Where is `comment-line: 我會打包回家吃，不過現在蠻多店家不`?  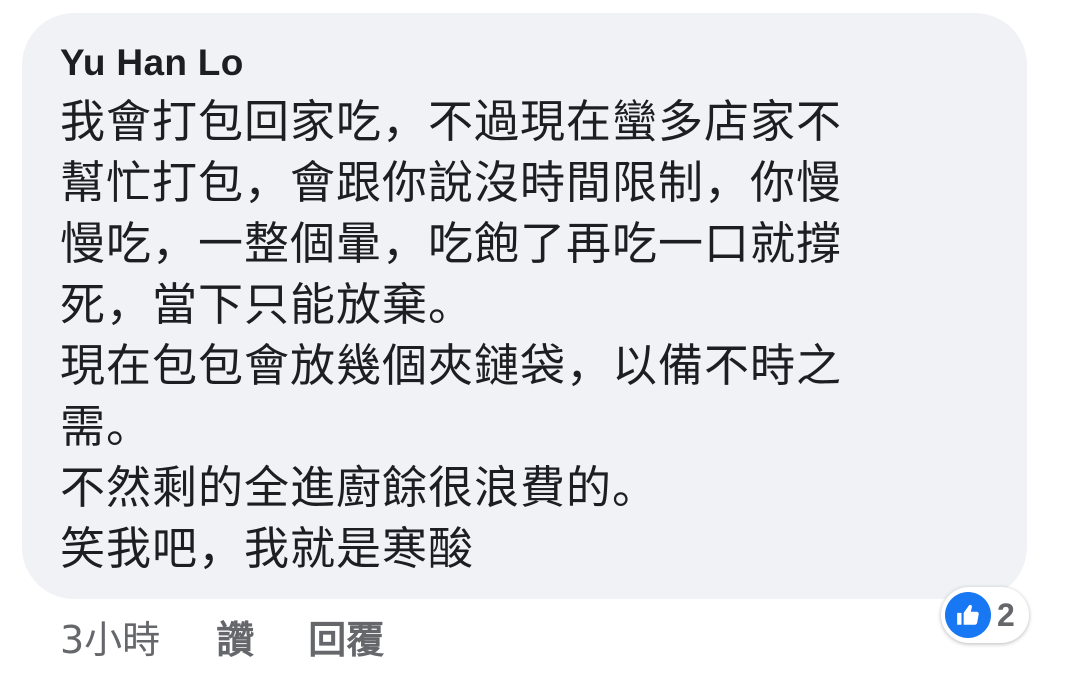
comment-line: 我會打包回家吃，不過現在蠻多店家不 is located at coordinates (451, 121).